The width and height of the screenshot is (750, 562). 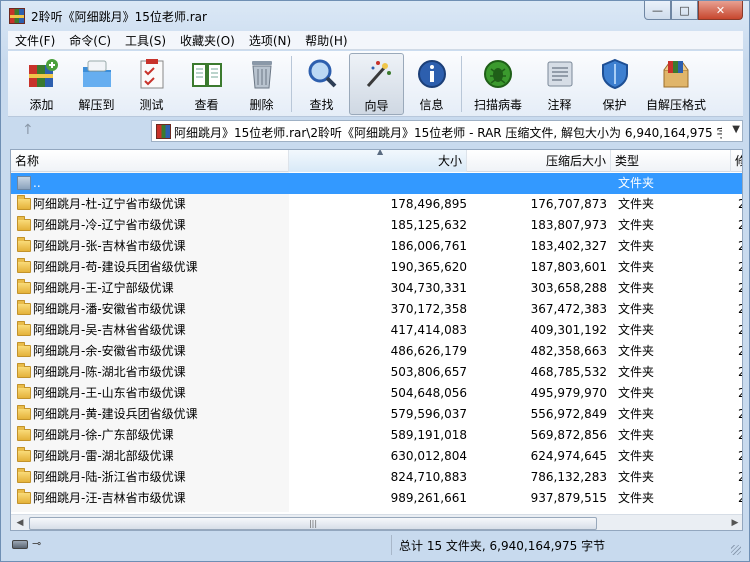 What do you see at coordinates (376, 225) in the screenshot?
I see `table-row: 阿细跳月-冷-辽宁省市级优课 185,125,632 183,807,973 文件夹 2` at bounding box center [376, 225].